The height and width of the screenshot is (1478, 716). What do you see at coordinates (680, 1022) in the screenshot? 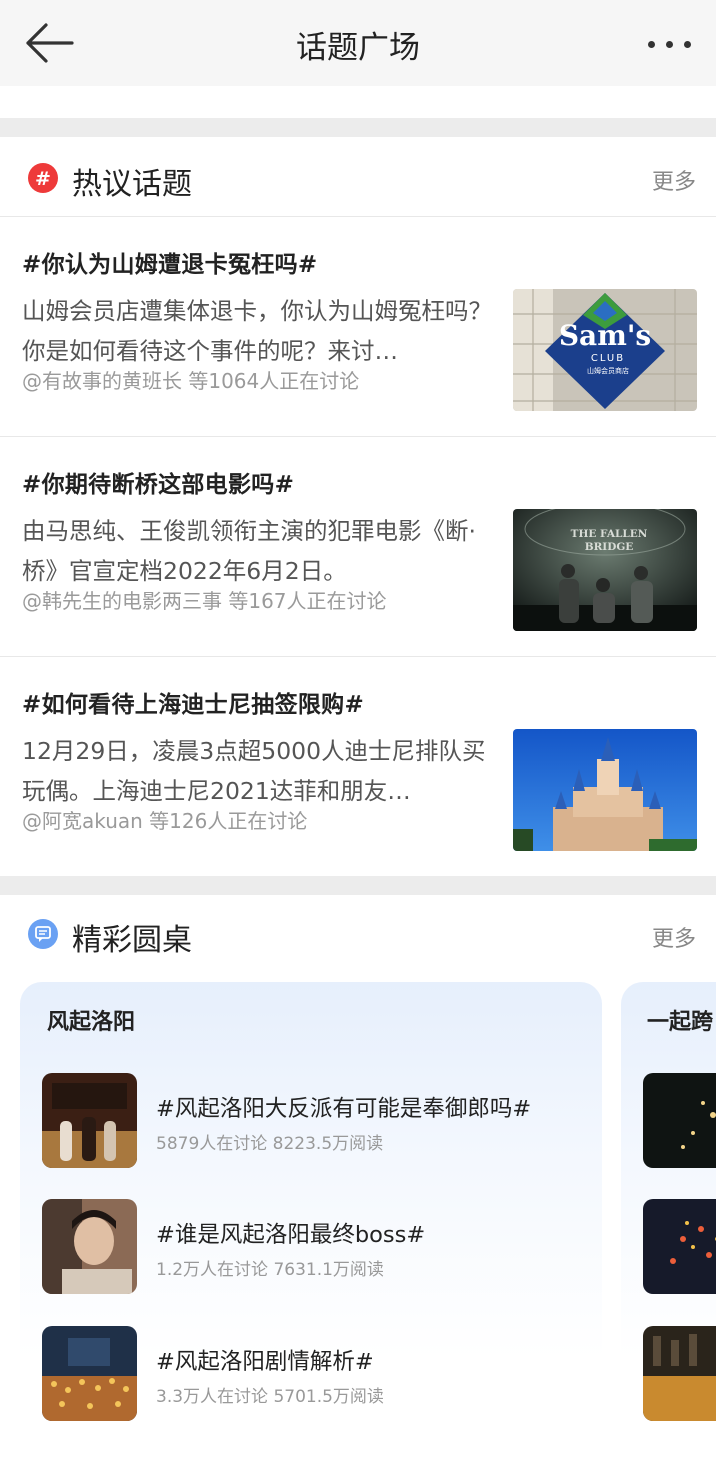
I see `roundtable-card-title: 一起跨` at bounding box center [680, 1022].